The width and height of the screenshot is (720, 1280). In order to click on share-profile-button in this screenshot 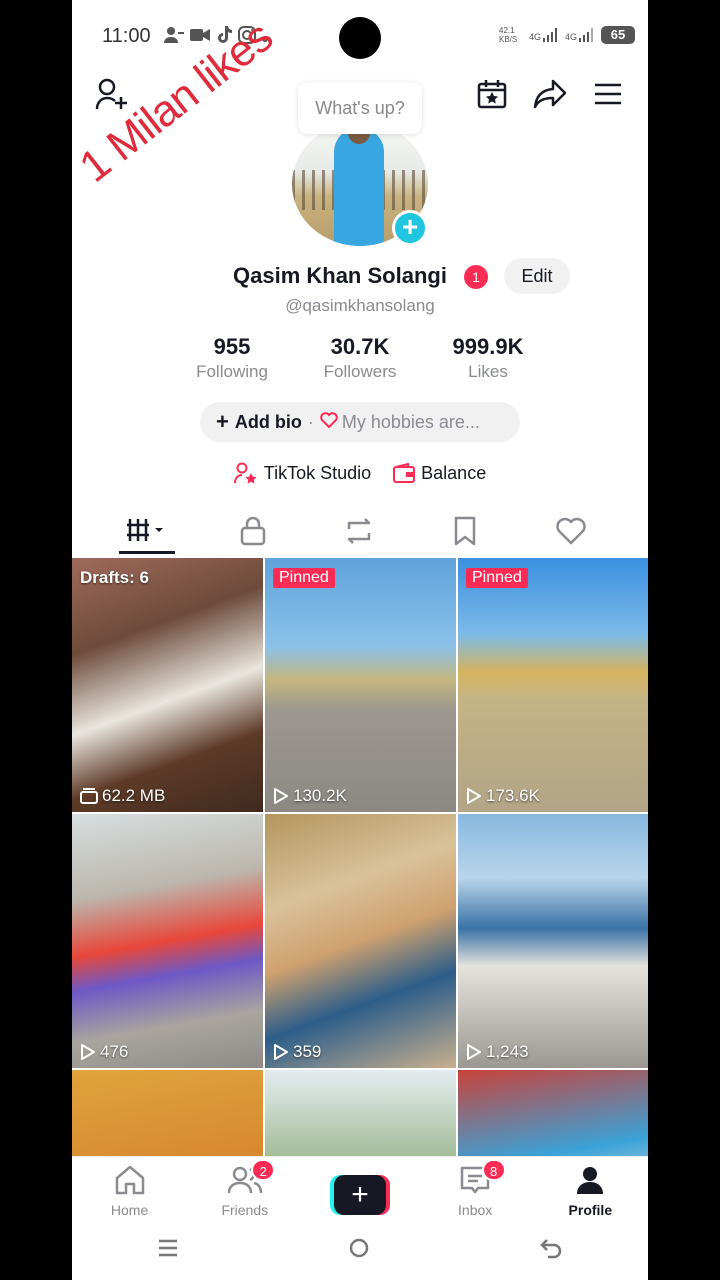, I will do `click(550, 94)`.